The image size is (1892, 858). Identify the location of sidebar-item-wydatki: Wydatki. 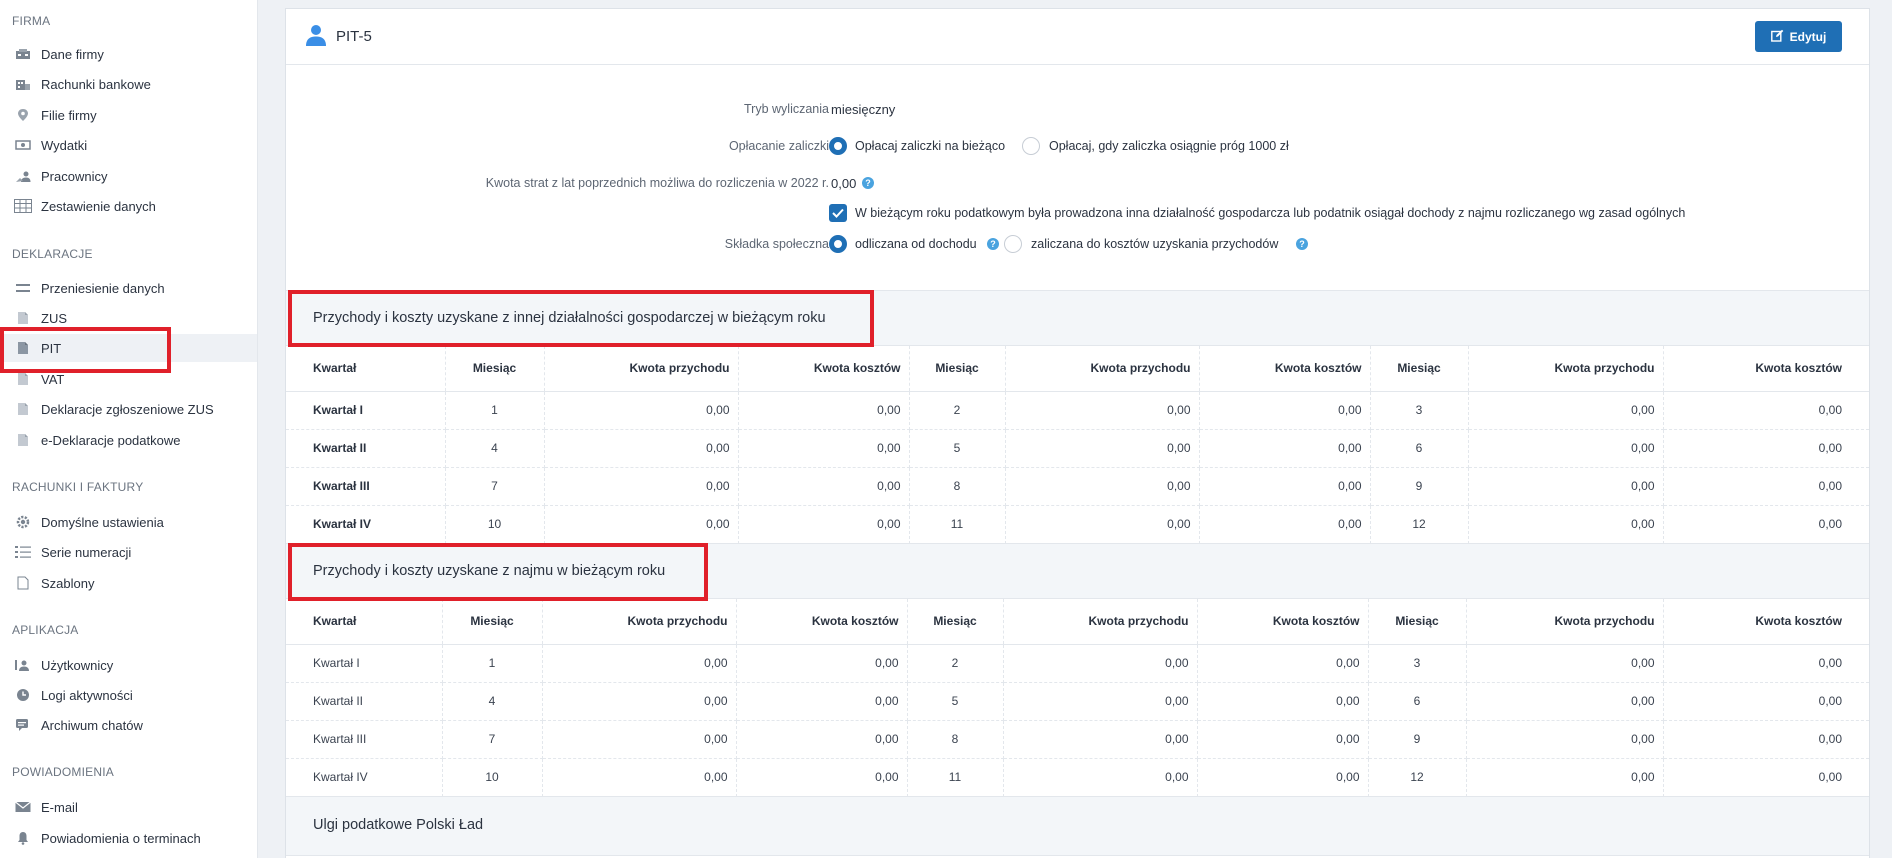
(128, 145).